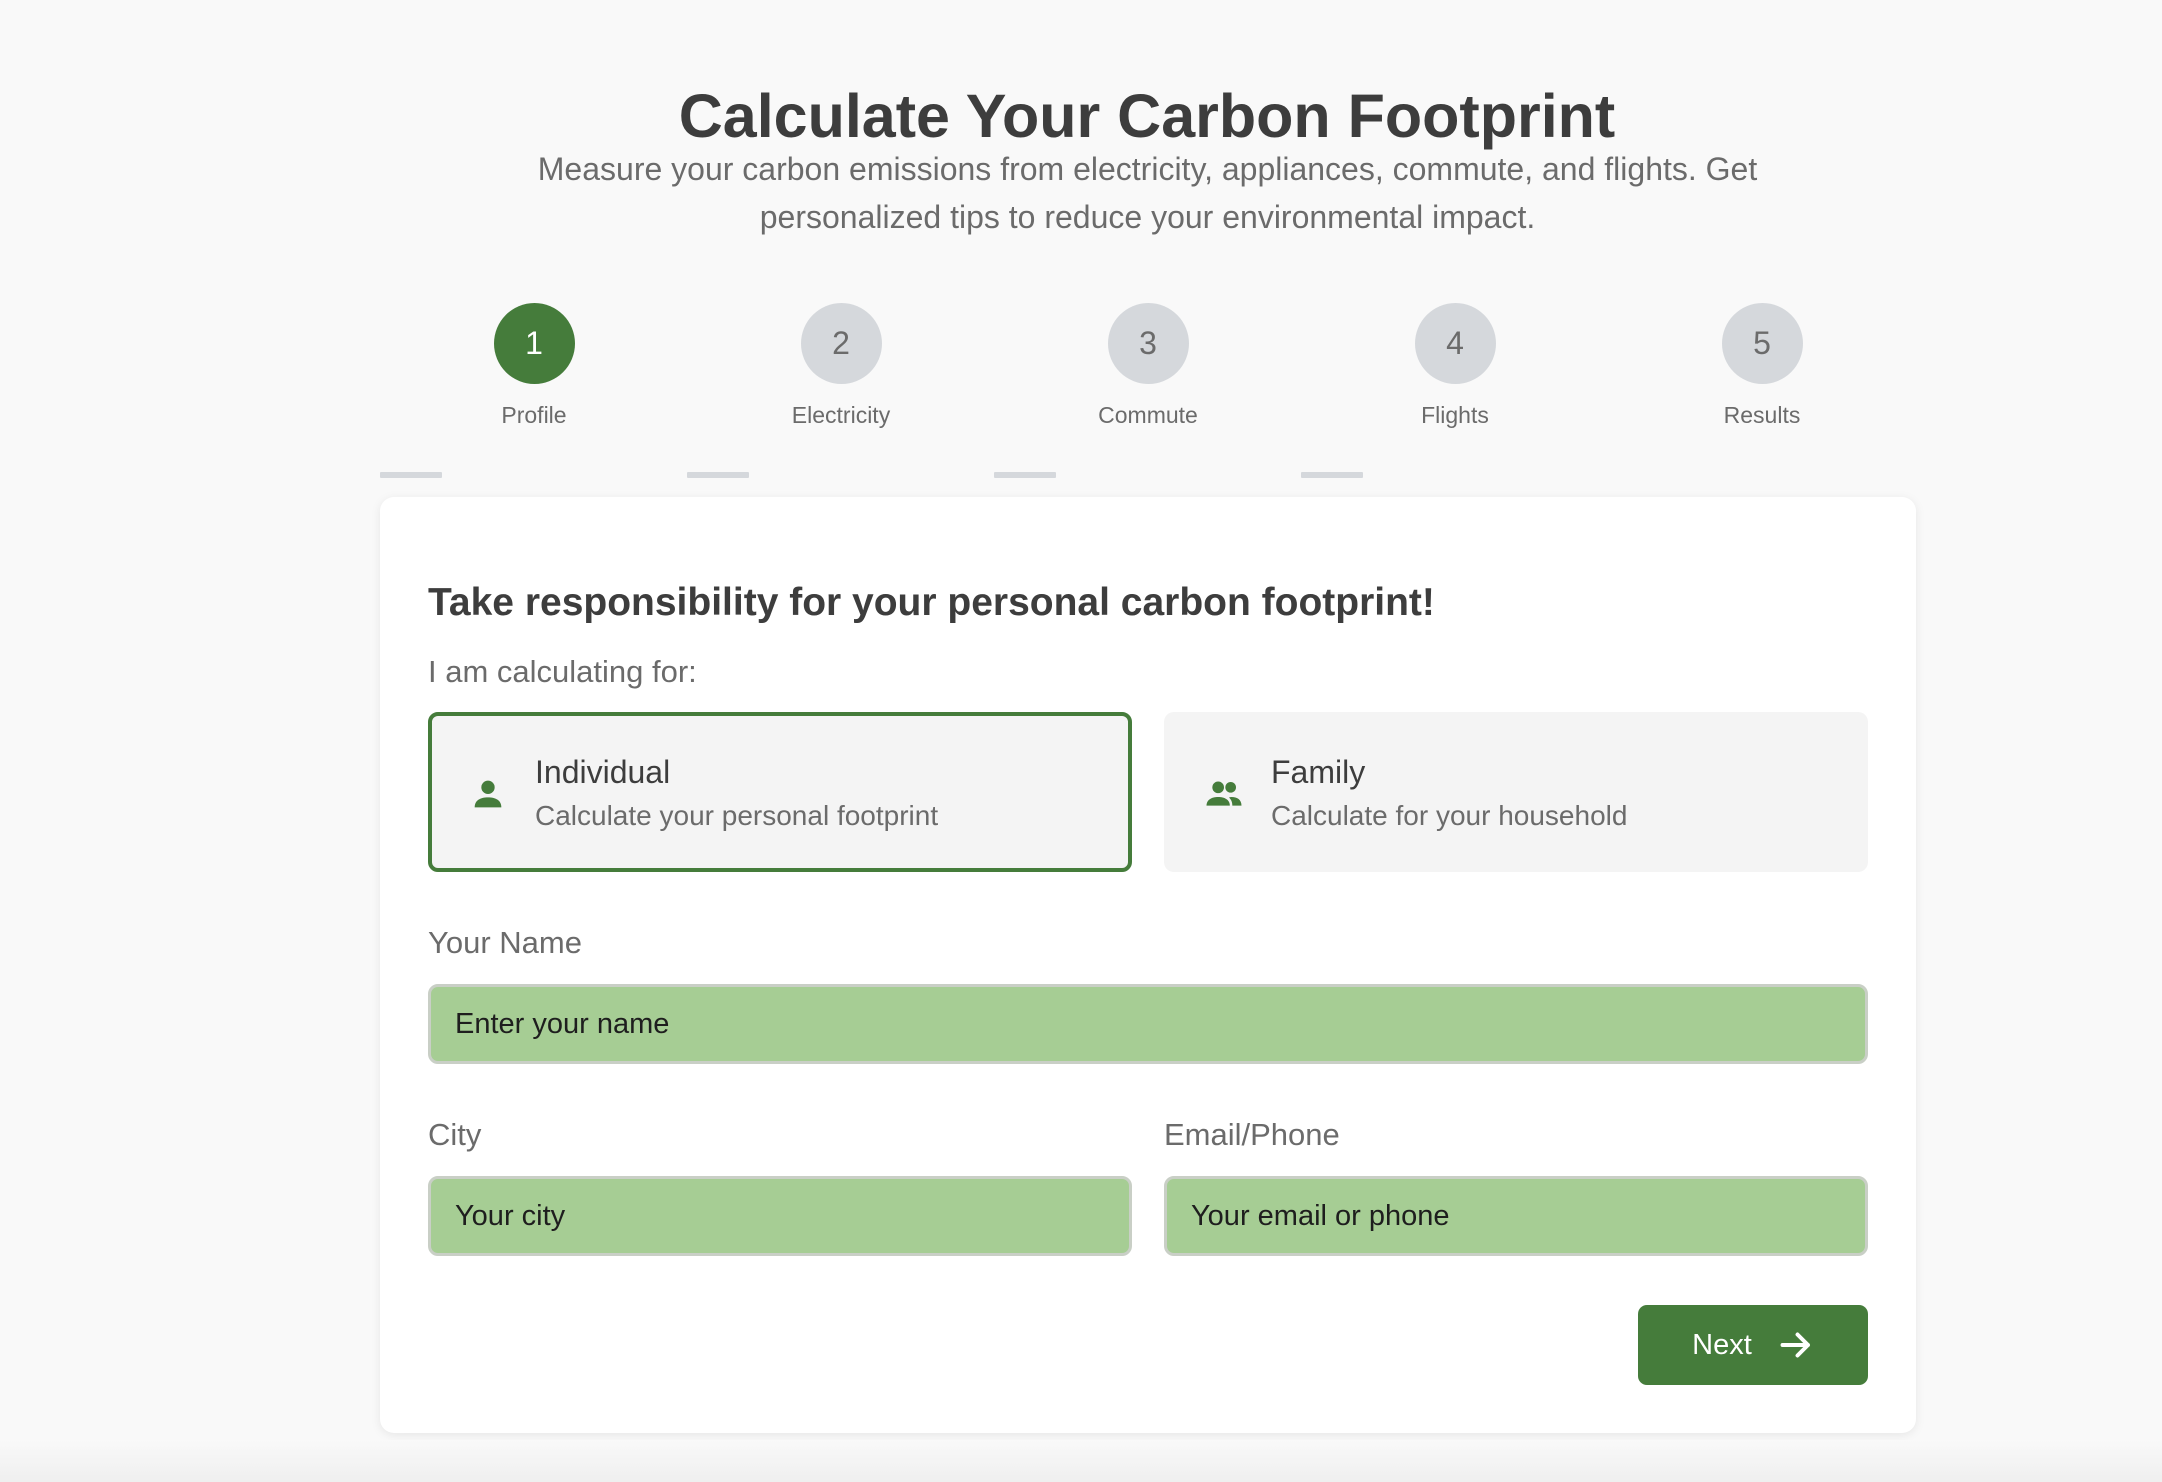  Describe the element at coordinates (1148, 343) in the screenshot. I see `step-number: 3` at that location.